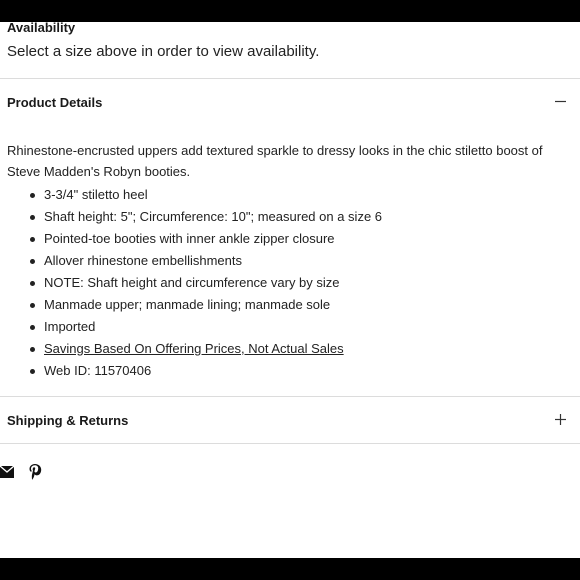  What do you see at coordinates (194, 371) in the screenshot?
I see `web-id: Web ID: 11570406` at bounding box center [194, 371].